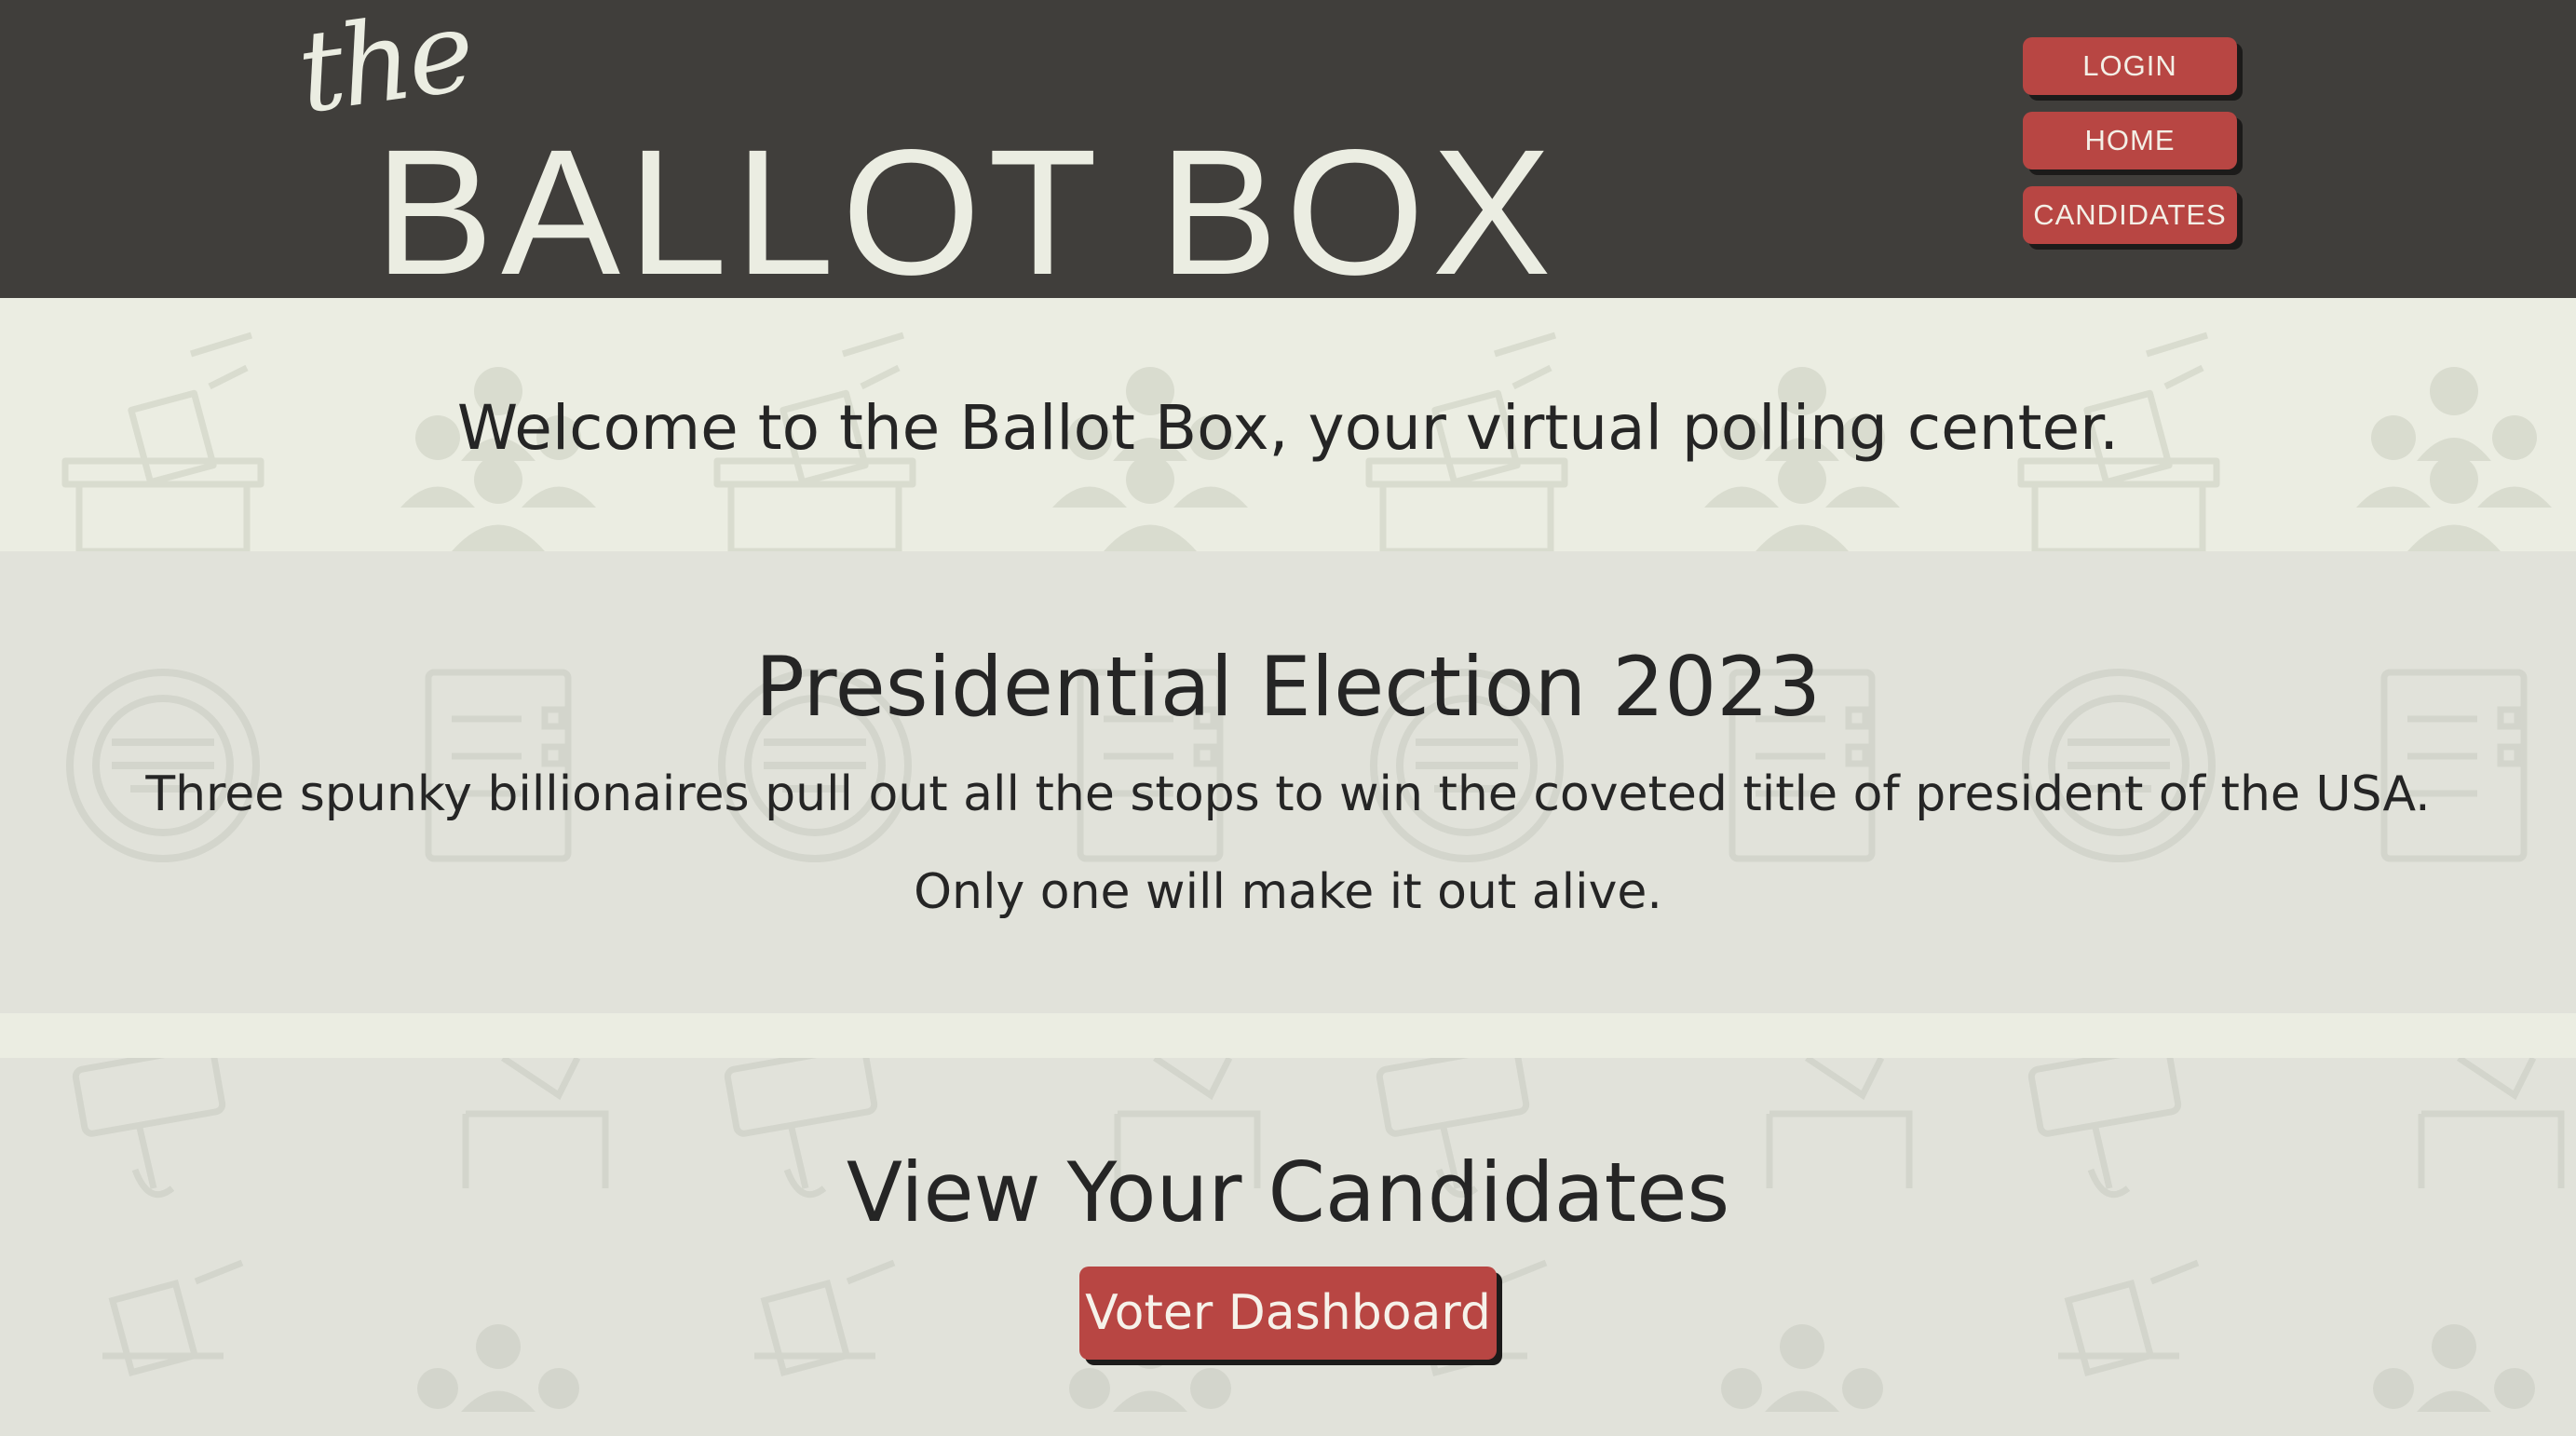  I want to click on section-divider-bg, so click(1288, 1035).